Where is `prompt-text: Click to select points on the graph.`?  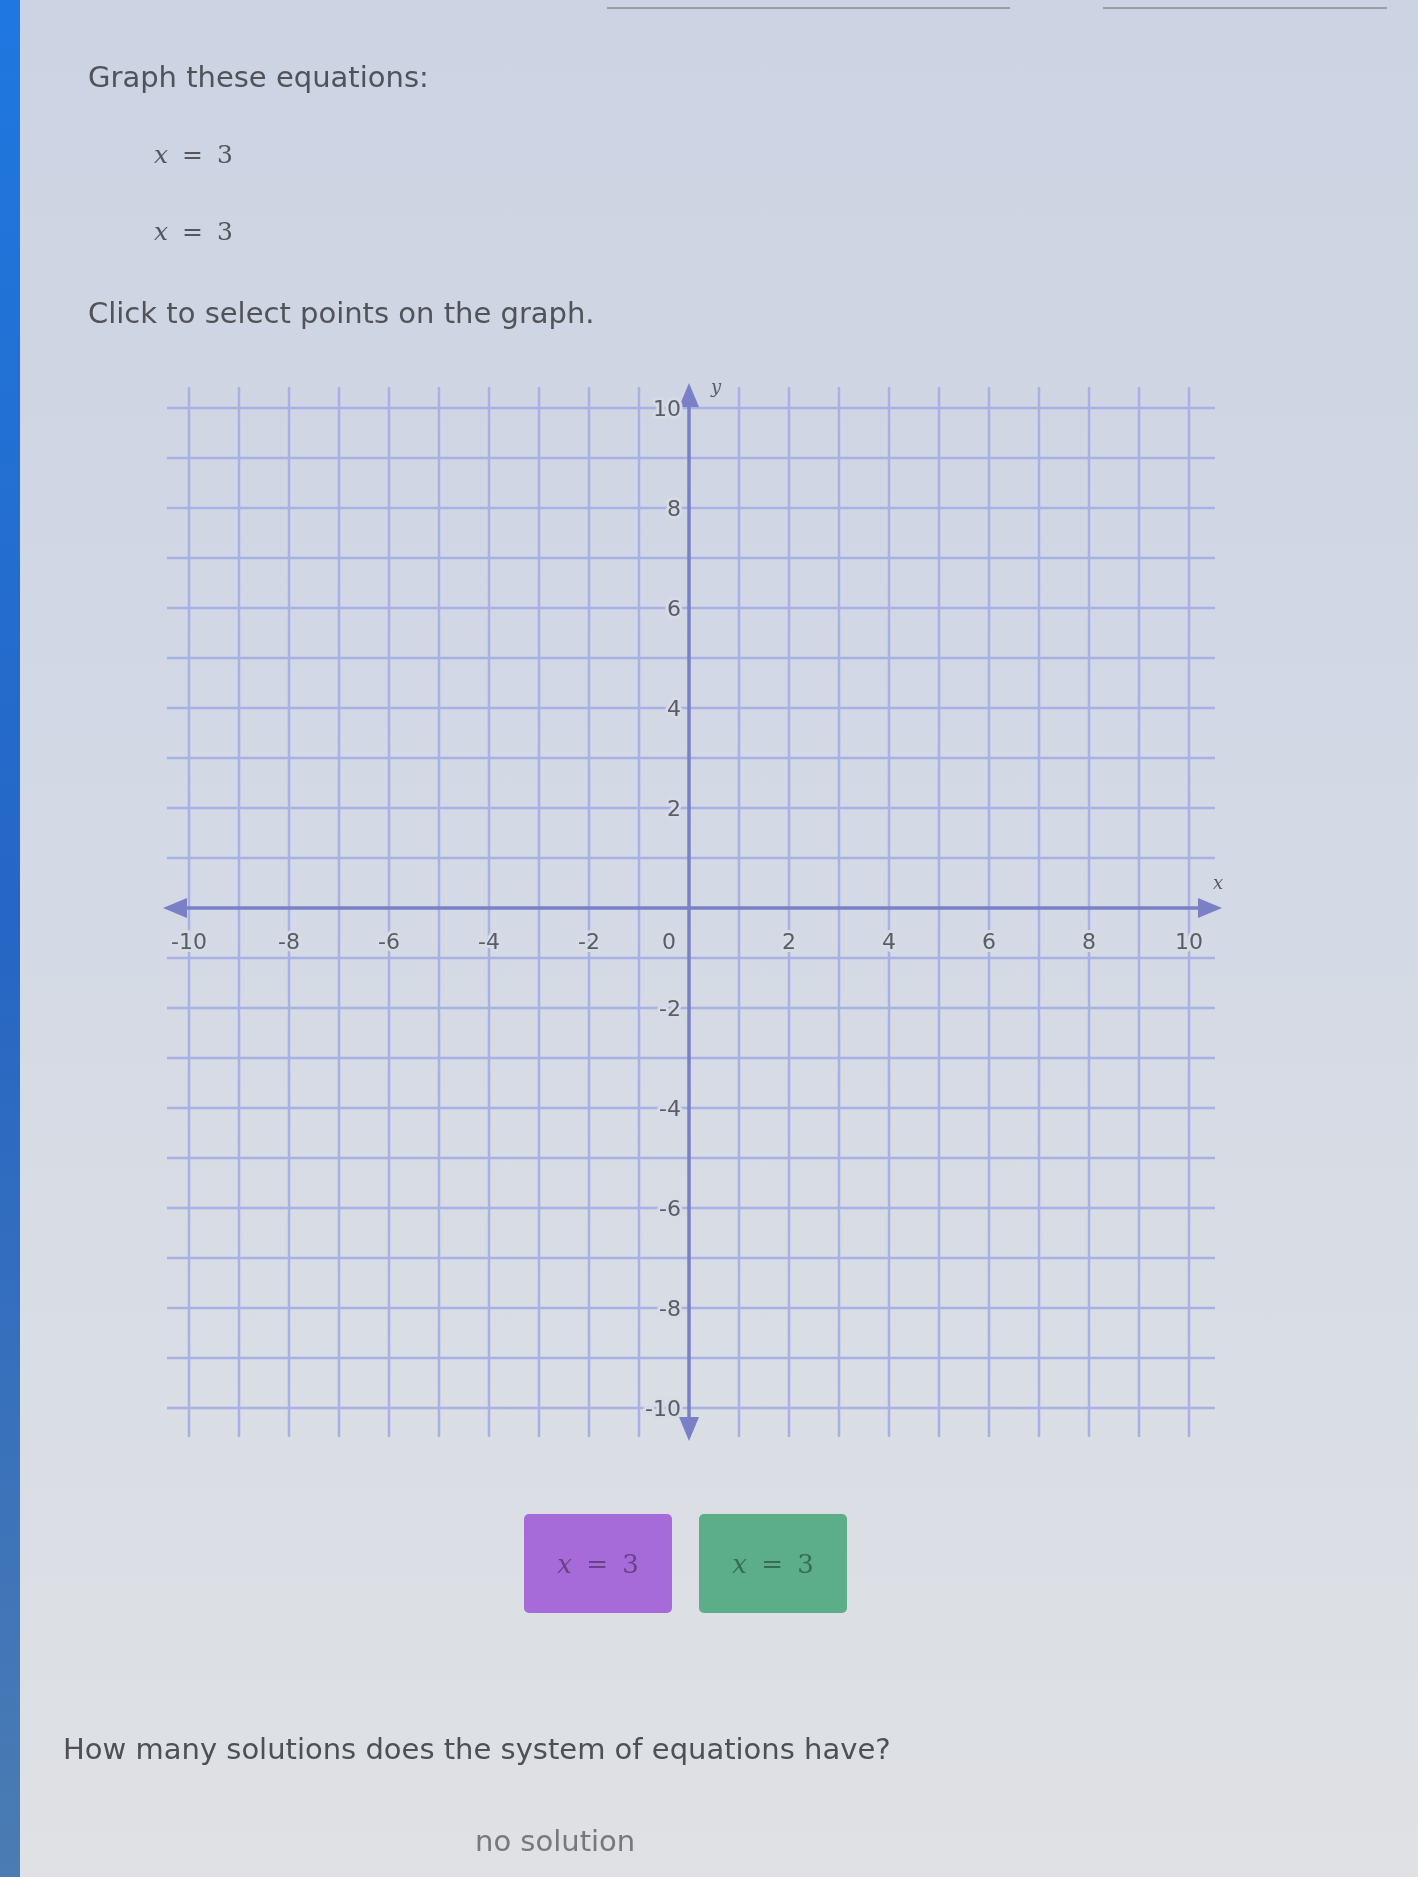
prompt-text: Click to select points on the graph. is located at coordinates (341, 313).